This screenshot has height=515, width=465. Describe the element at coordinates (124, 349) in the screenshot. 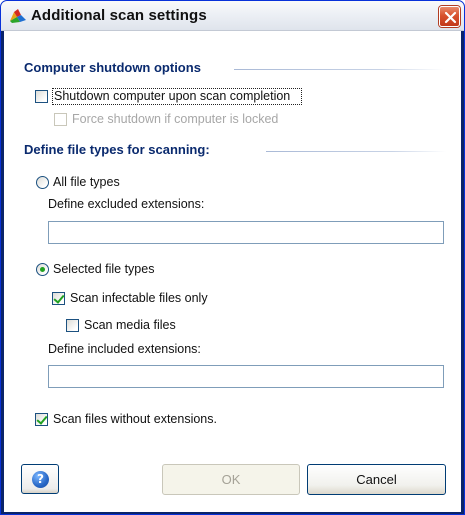

I see `included-extensions-label: Define included extensions:` at that location.